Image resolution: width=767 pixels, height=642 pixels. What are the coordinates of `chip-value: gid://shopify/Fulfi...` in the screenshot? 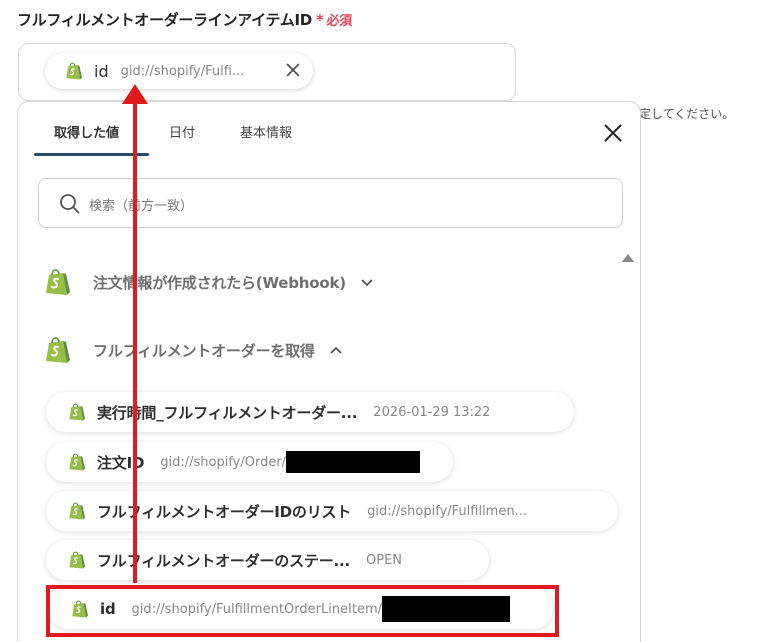 It's located at (182, 71).